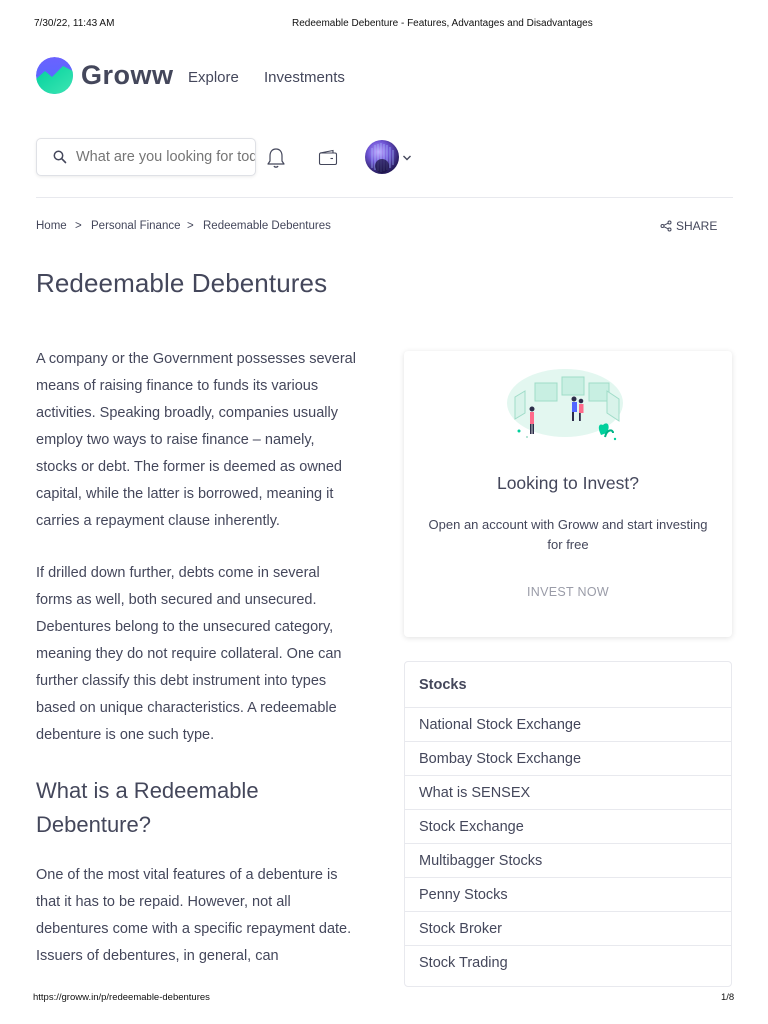  What do you see at coordinates (213, 77) in the screenshot?
I see `nav-explore: Explore` at bounding box center [213, 77].